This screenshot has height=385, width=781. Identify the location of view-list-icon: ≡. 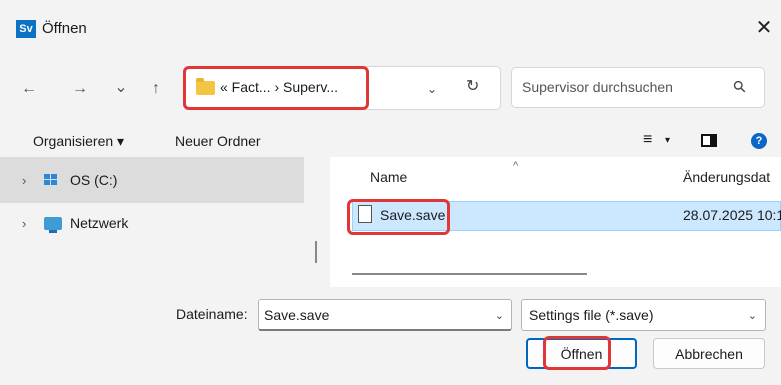
(647, 140).